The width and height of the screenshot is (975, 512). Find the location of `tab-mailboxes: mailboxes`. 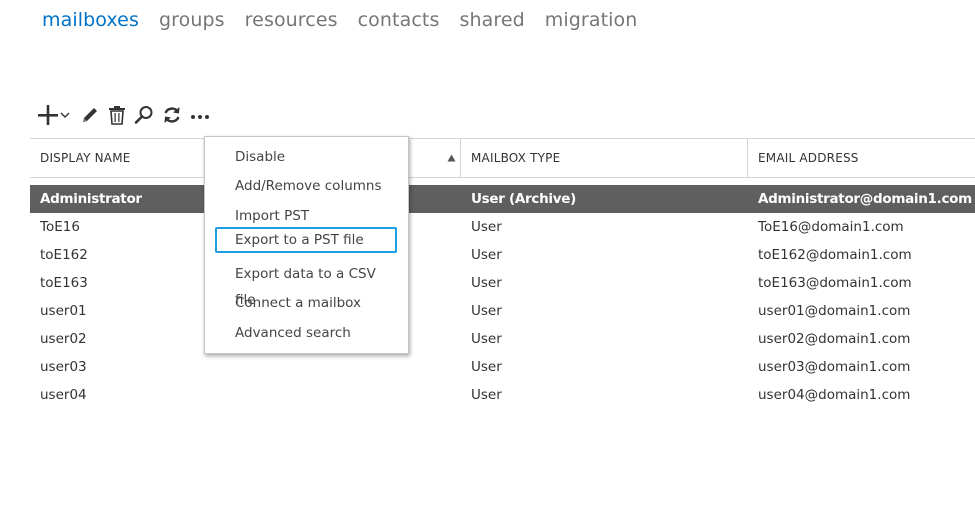

tab-mailboxes: mailboxes is located at coordinates (90, 20).